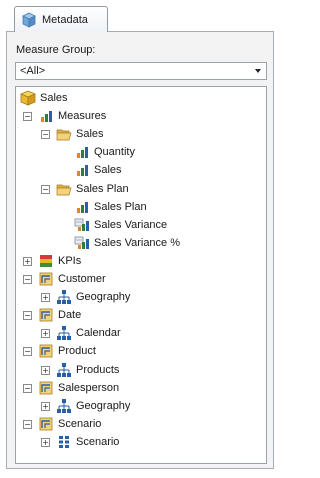 The width and height of the screenshot is (320, 478). I want to click on tree-node-label: Sales Variance %, so click(137, 242).